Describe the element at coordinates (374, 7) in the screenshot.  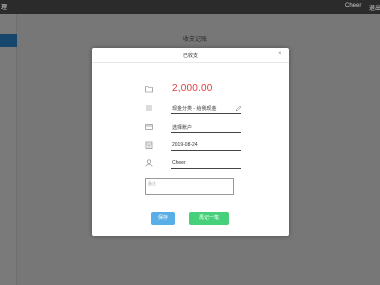
I see `logout-link: 退出` at that location.